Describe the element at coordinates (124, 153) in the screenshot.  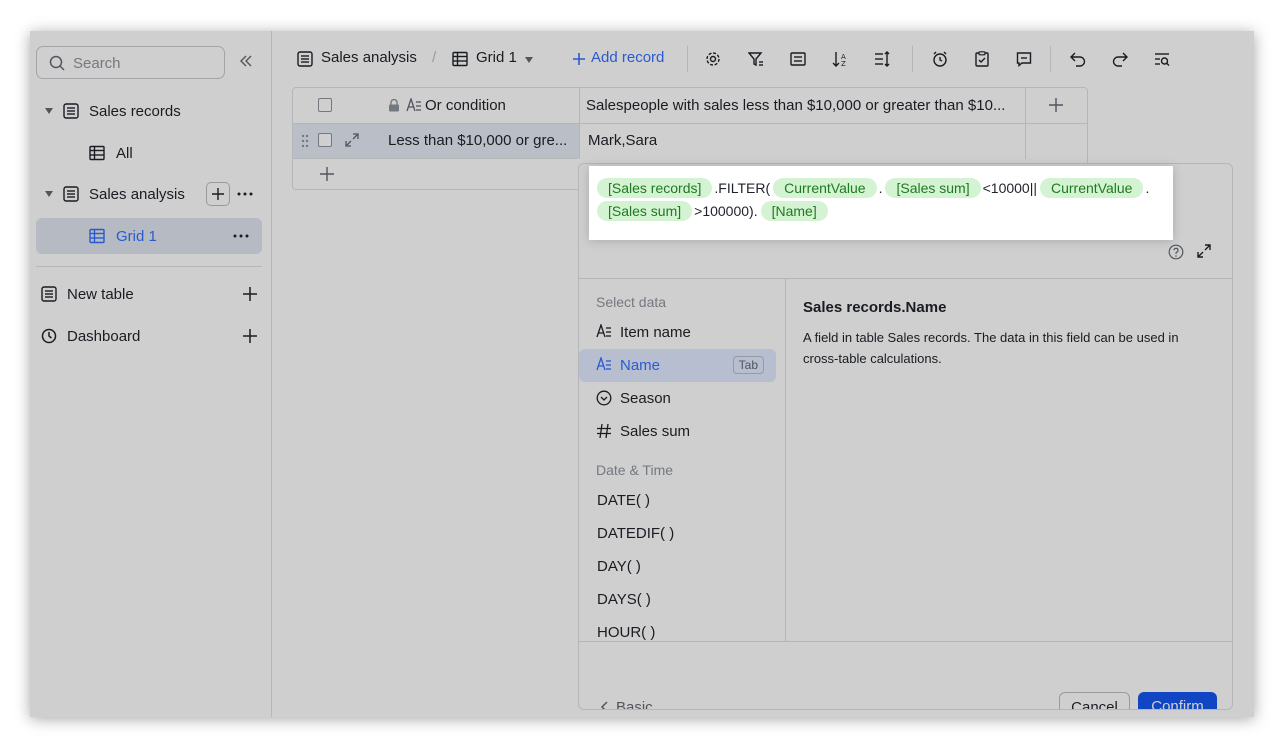
I see `sidebar-view-label: All` at that location.